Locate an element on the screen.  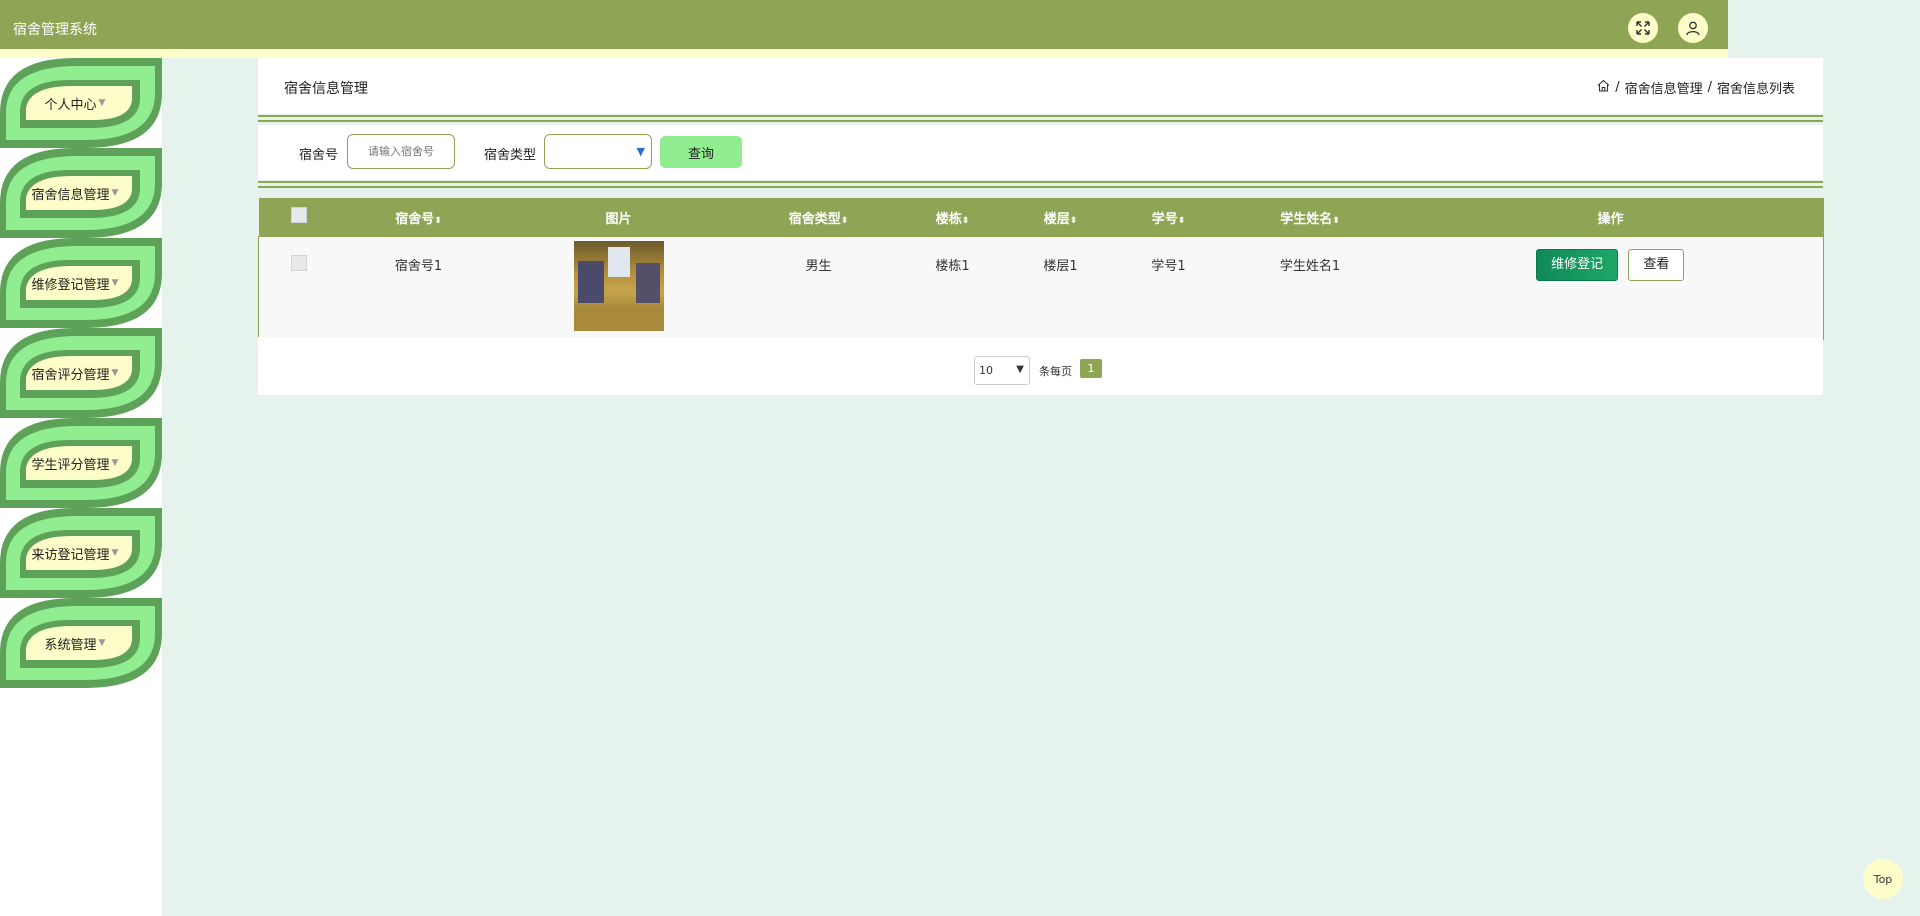
view-button: 查看 is located at coordinates (1656, 265).